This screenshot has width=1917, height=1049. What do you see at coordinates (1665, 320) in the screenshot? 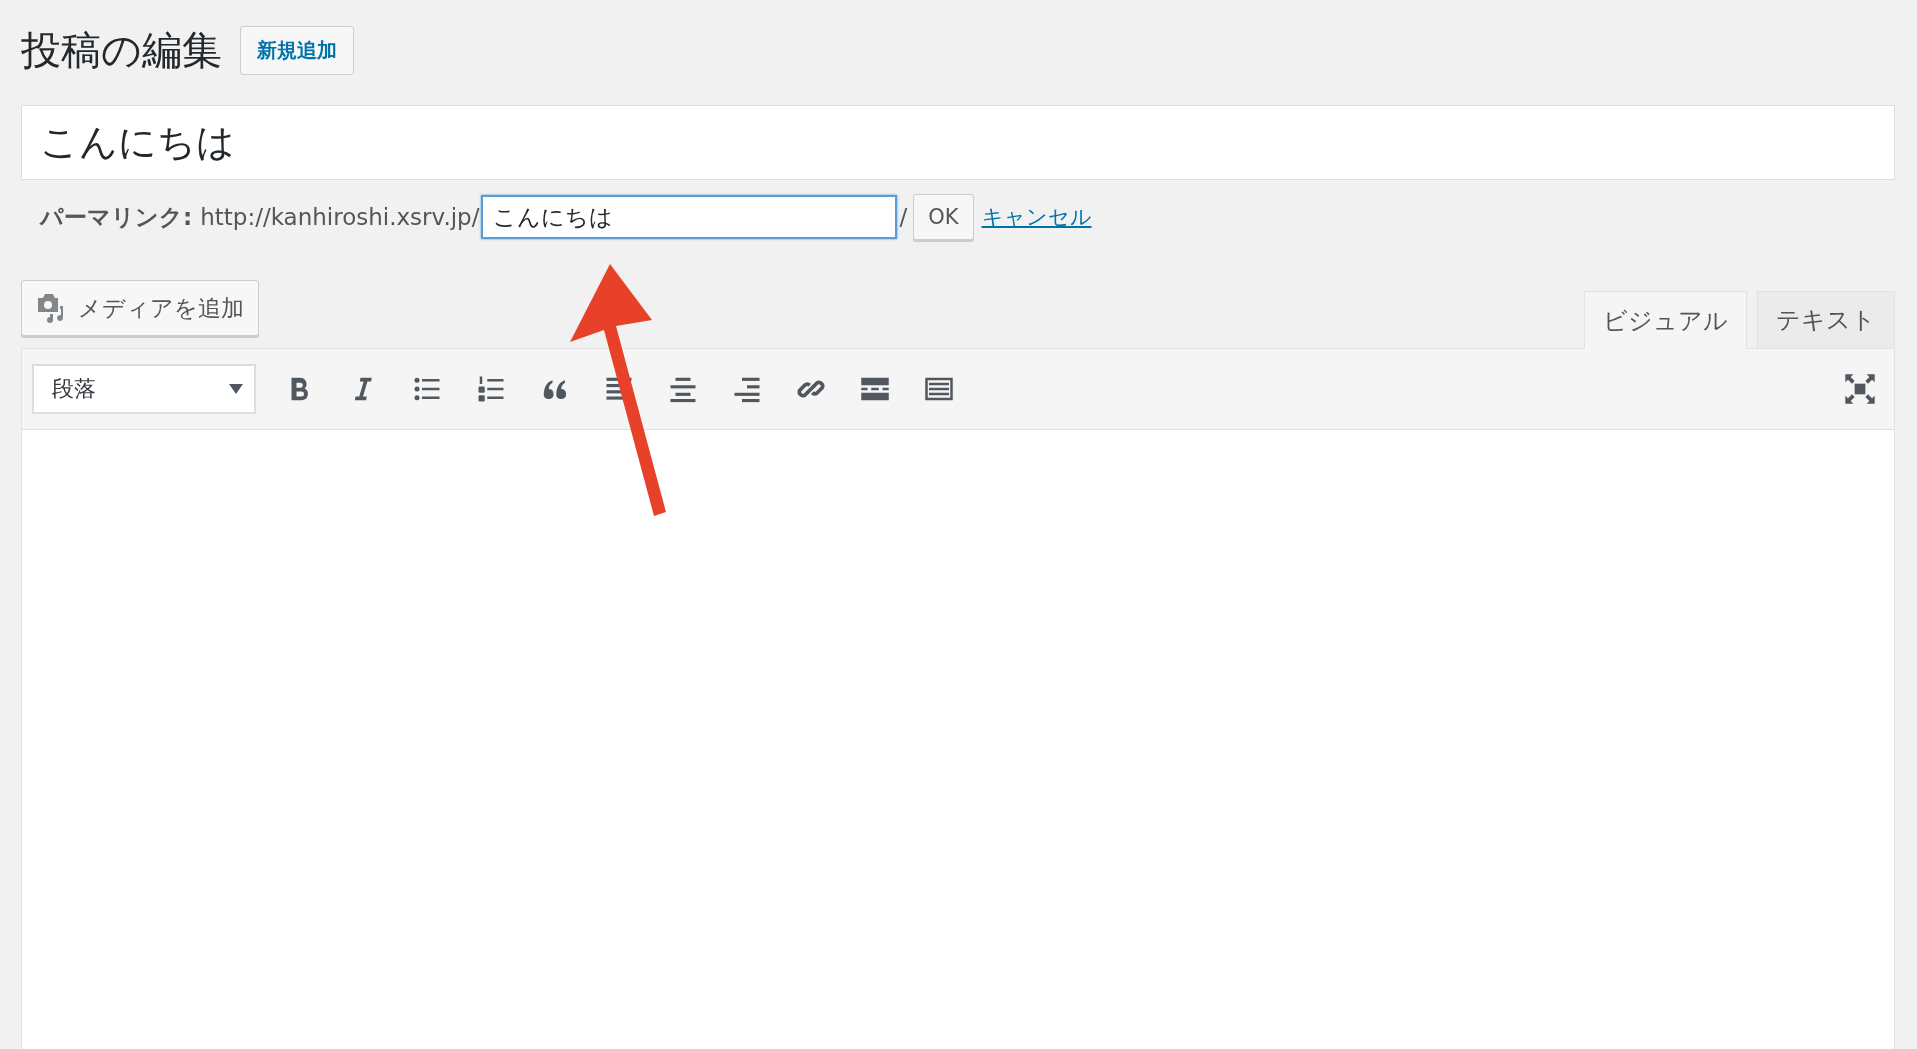
I see `editor-tab: ビジュアル` at bounding box center [1665, 320].